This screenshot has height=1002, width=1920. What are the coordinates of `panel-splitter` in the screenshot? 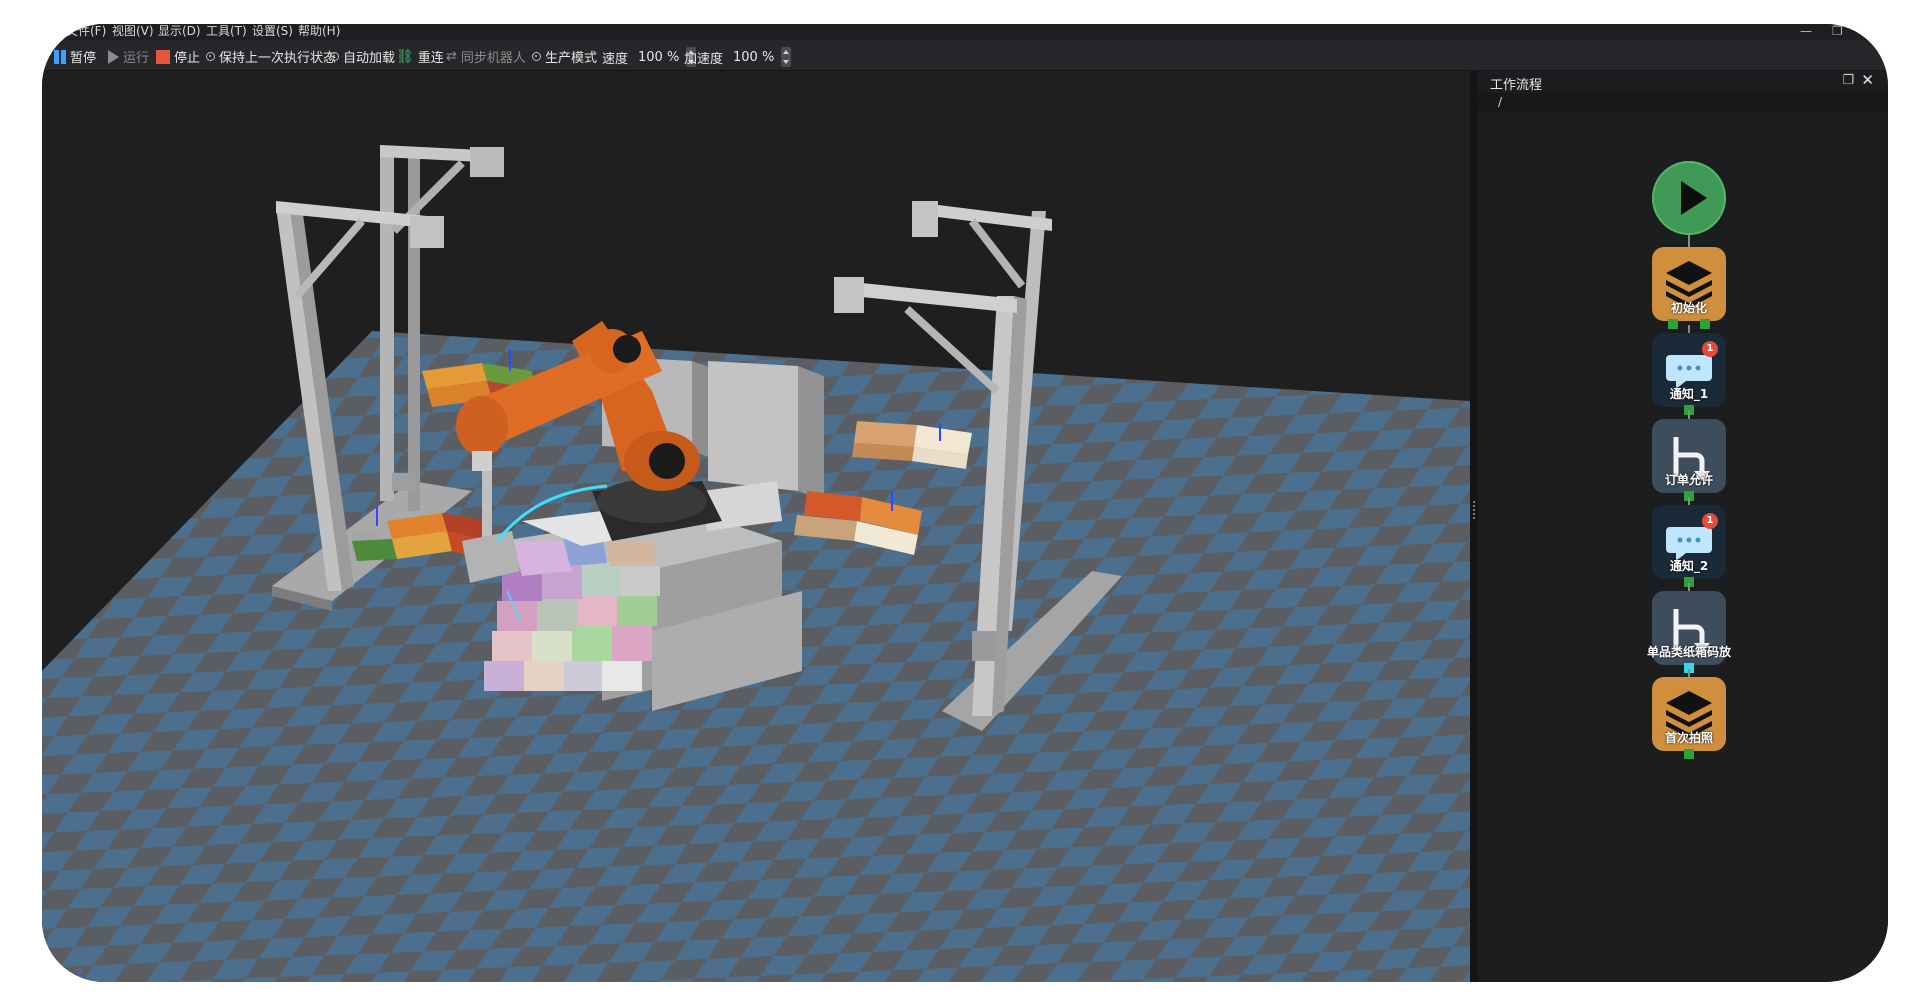 It's located at (1474, 526).